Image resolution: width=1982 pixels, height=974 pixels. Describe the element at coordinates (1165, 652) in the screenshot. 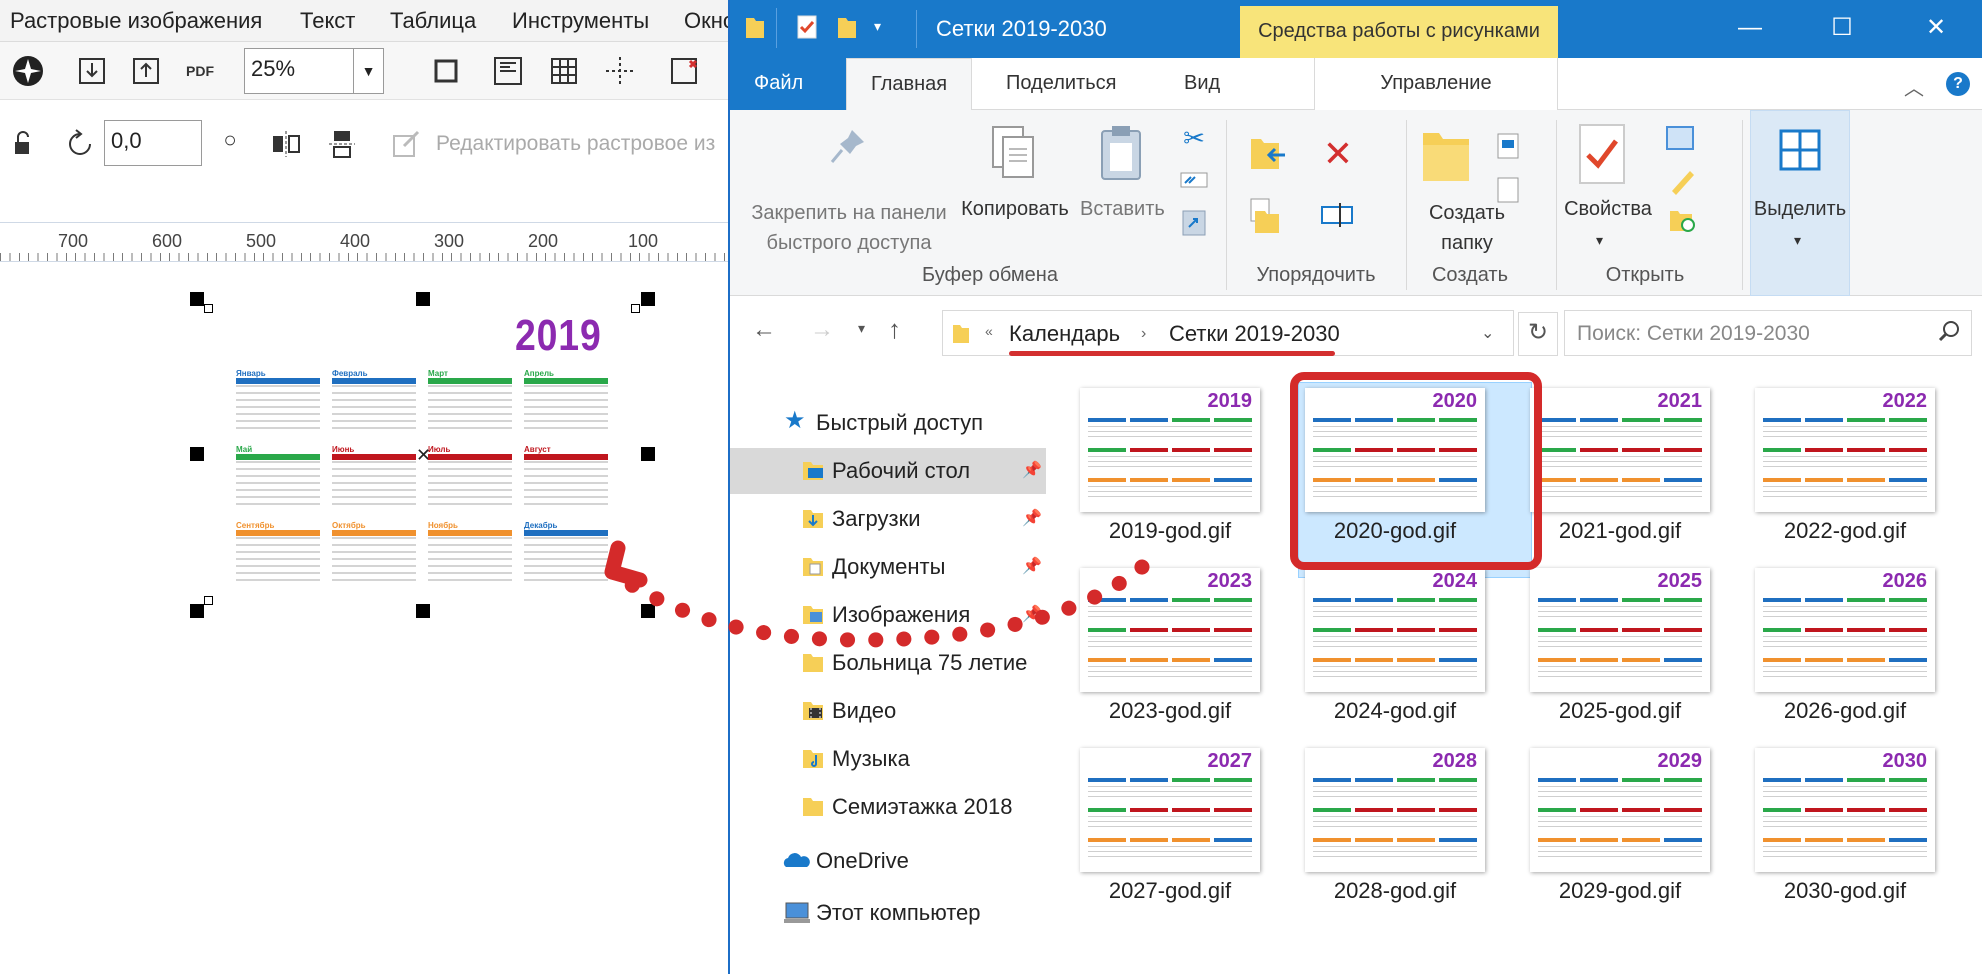

I see `file-tile: 2023 2023-god.gif` at that location.